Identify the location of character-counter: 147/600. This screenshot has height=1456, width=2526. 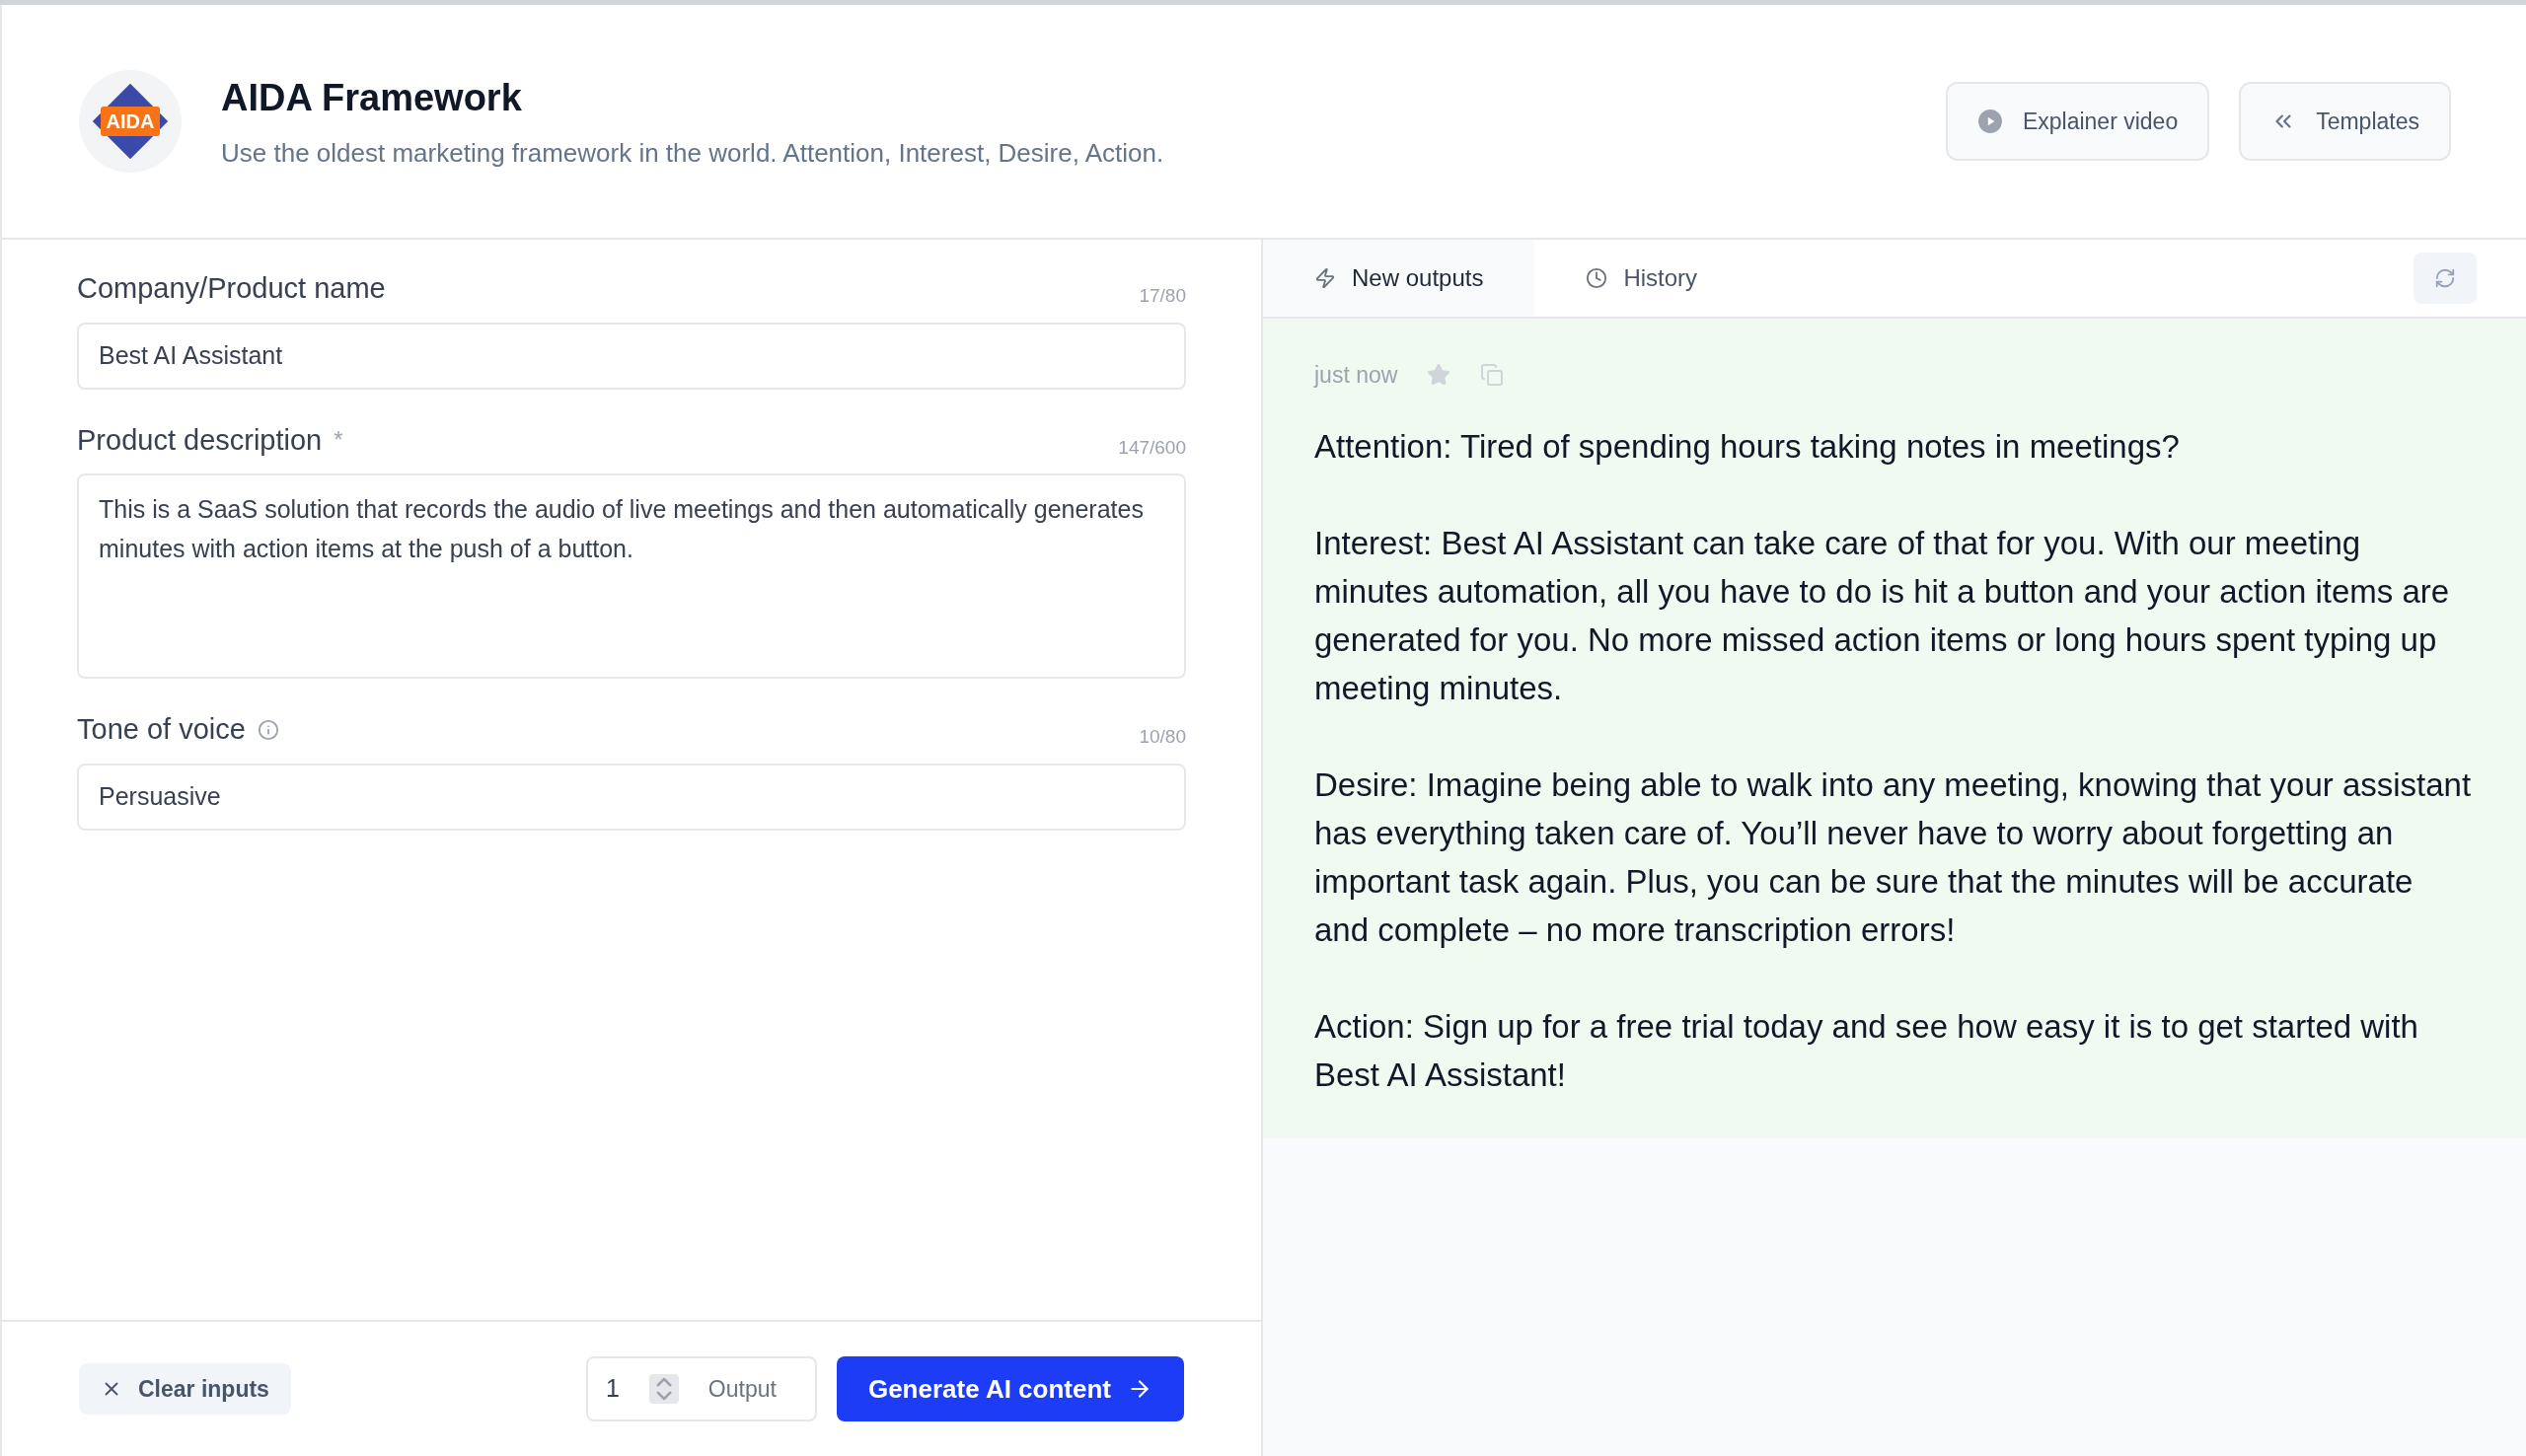
(1152, 447).